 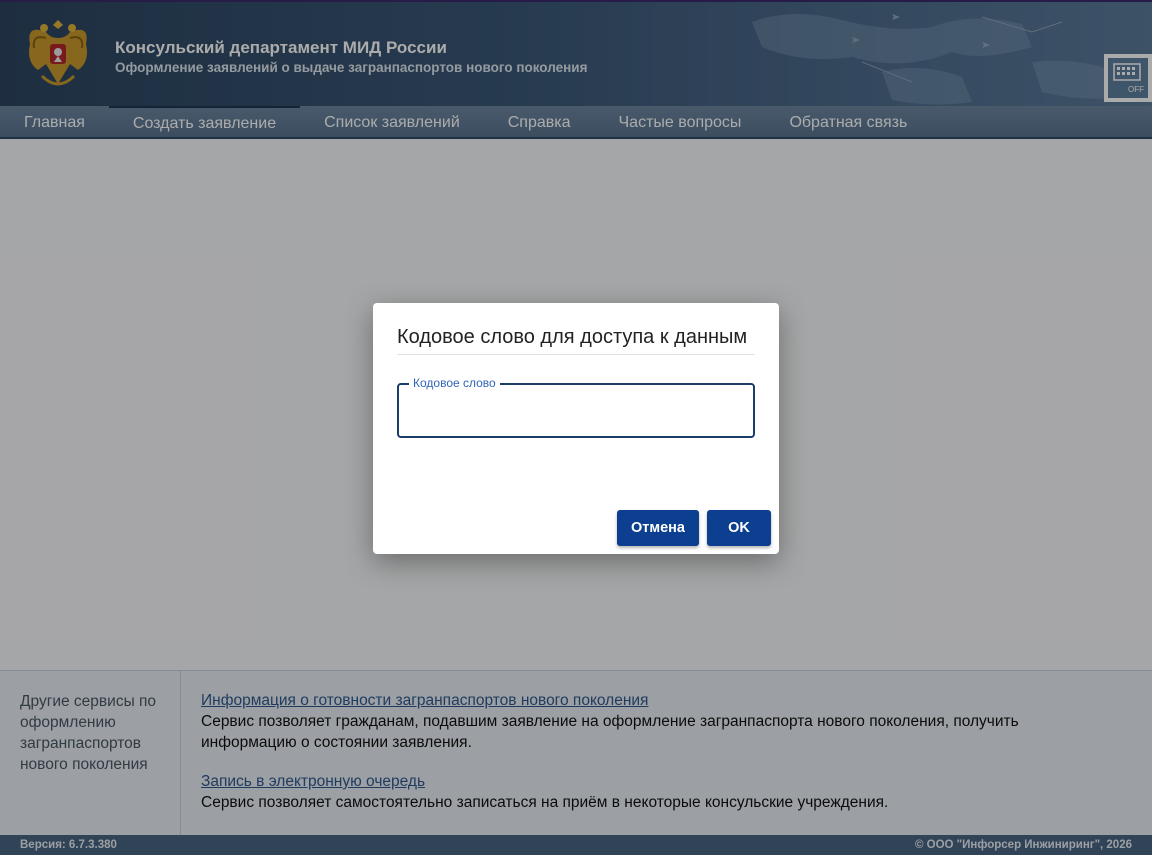 What do you see at coordinates (658, 528) in the screenshot?
I see `cancel-button: Отмена` at bounding box center [658, 528].